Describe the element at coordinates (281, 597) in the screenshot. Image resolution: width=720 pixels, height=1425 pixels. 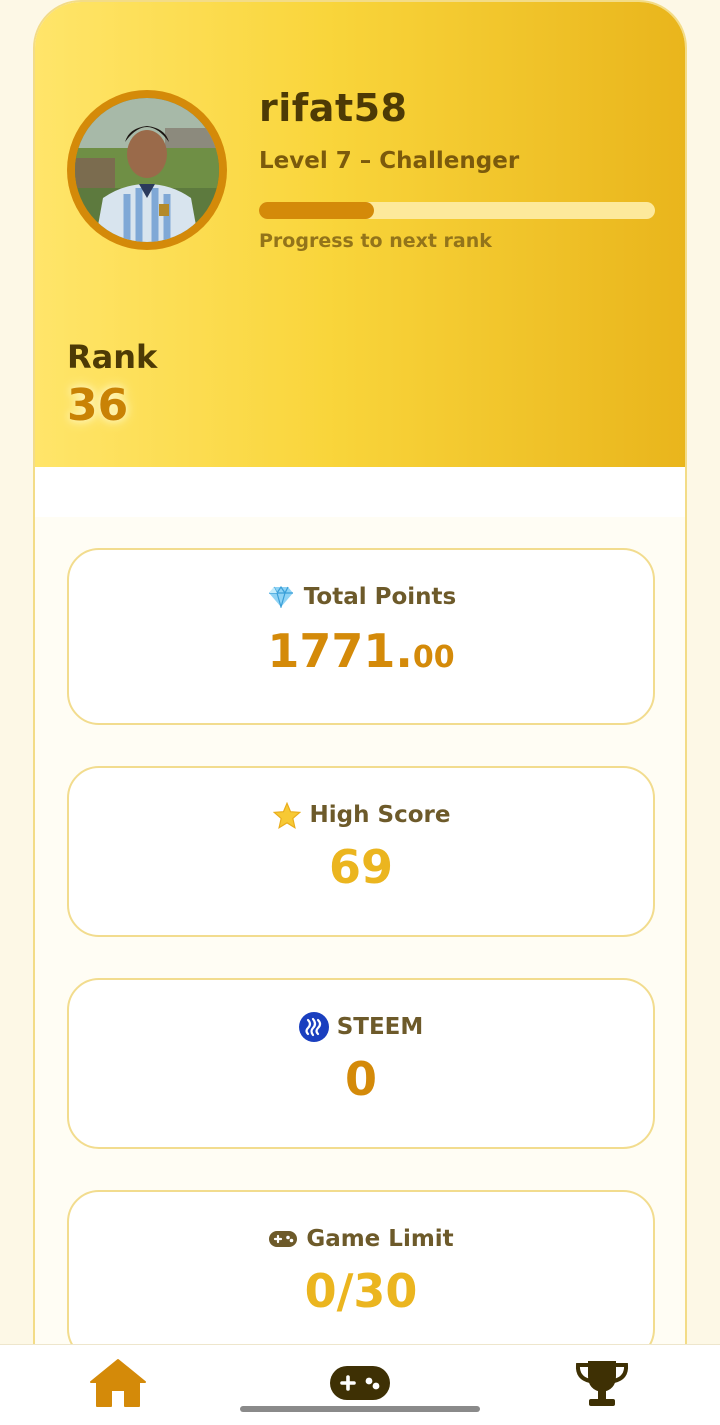
I see `diamond-icon` at that location.